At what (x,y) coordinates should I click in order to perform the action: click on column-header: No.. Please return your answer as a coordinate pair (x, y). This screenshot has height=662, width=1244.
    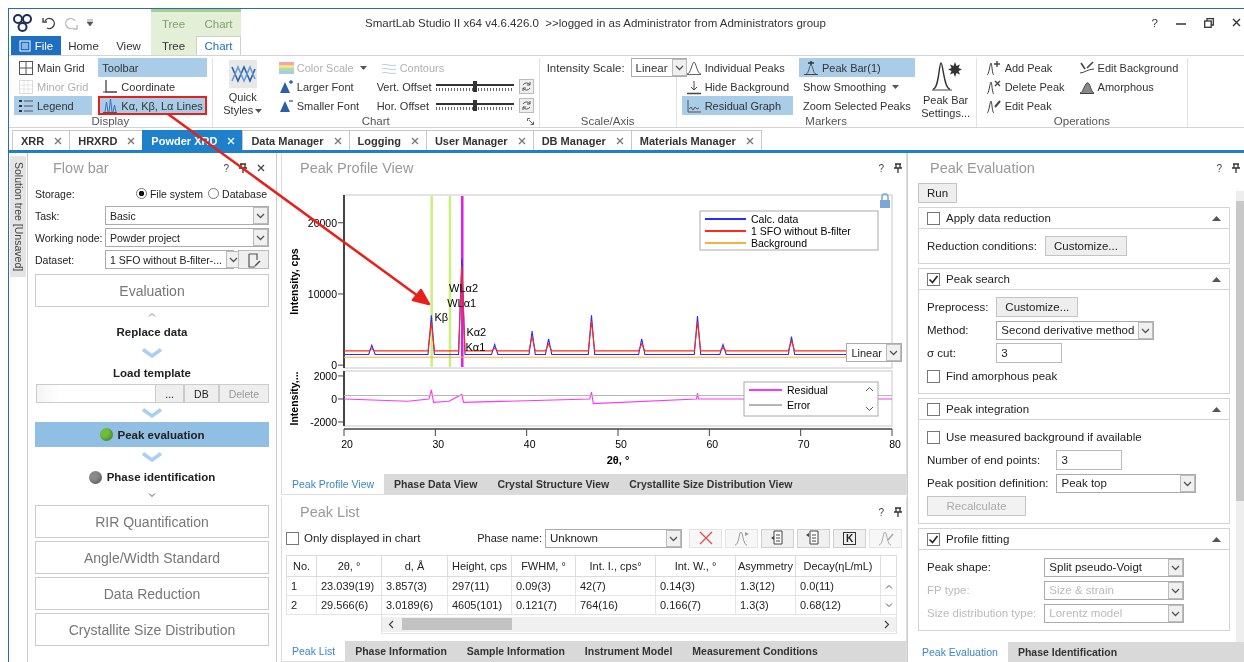
    Looking at the image, I should click on (301, 566).